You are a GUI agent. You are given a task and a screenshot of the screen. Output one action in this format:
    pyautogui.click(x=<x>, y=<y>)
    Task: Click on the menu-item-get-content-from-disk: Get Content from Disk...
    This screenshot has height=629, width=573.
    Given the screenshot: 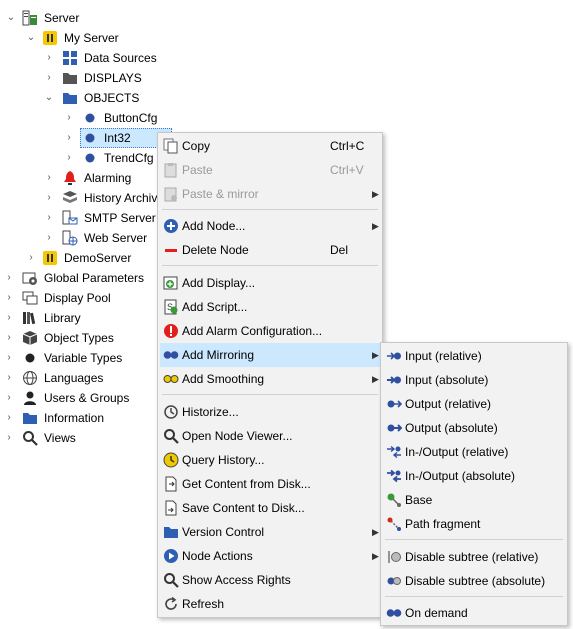 What is the action you would take?
    pyautogui.click(x=270, y=484)
    